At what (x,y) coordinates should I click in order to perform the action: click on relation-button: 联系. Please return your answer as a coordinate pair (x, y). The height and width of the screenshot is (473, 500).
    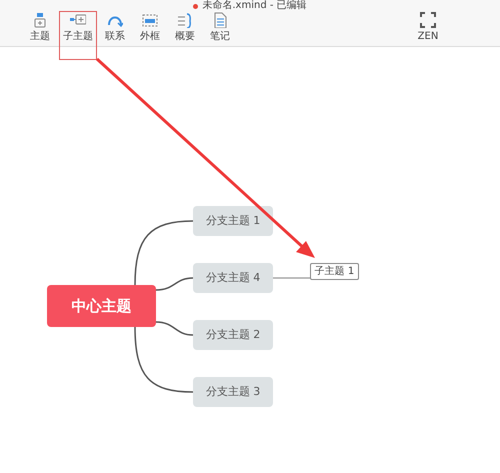
    Looking at the image, I should click on (115, 27).